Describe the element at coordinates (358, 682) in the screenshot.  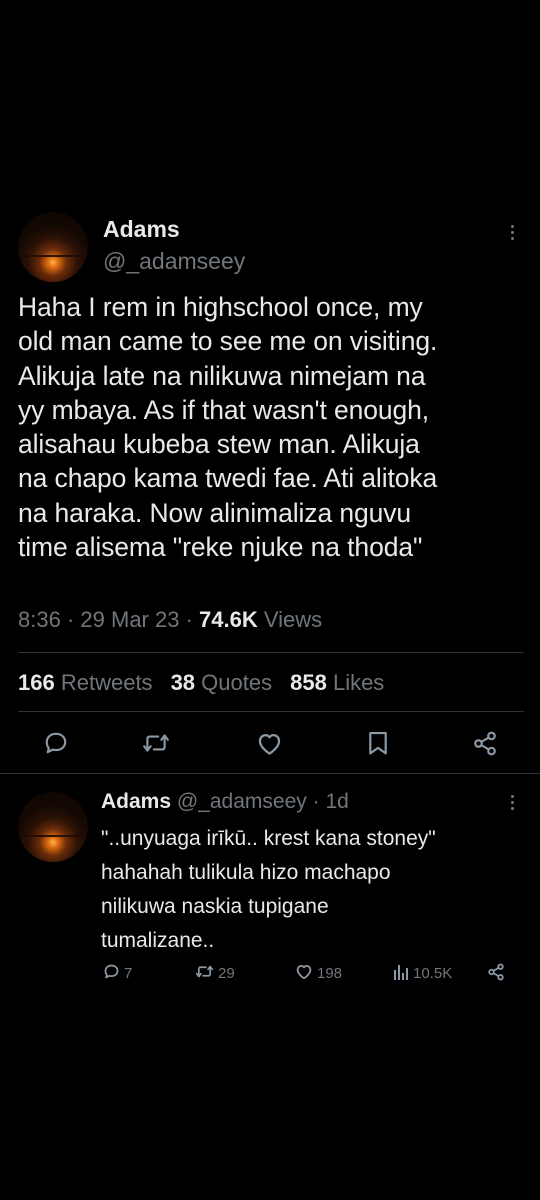
I see `likes-label: Likes` at that location.